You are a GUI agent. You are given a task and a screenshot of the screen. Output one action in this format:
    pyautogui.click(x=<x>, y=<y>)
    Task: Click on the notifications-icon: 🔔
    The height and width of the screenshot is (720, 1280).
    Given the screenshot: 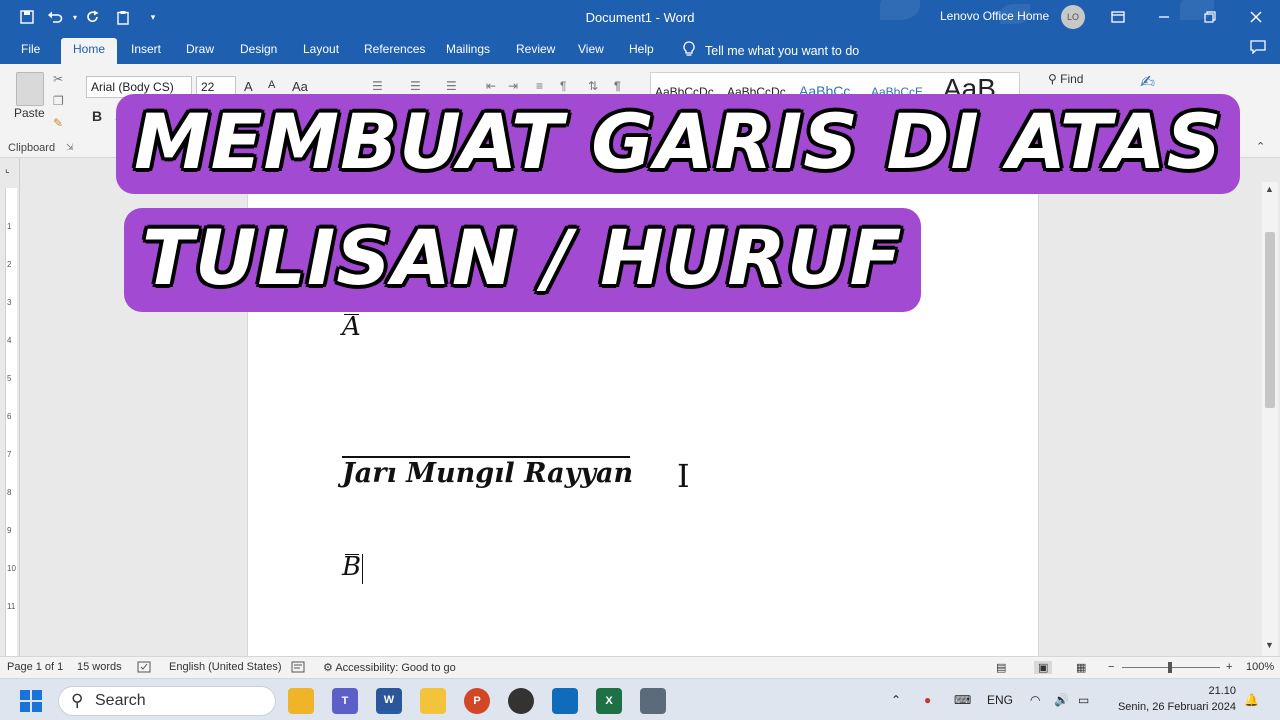 What is the action you would take?
    pyautogui.click(x=1251, y=700)
    